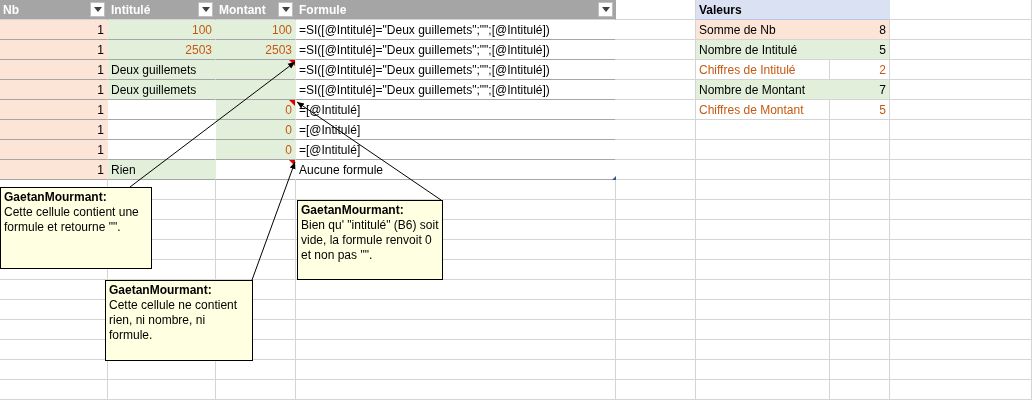  Describe the element at coordinates (242, 9) in the screenshot. I see `header-label: Montant` at that location.